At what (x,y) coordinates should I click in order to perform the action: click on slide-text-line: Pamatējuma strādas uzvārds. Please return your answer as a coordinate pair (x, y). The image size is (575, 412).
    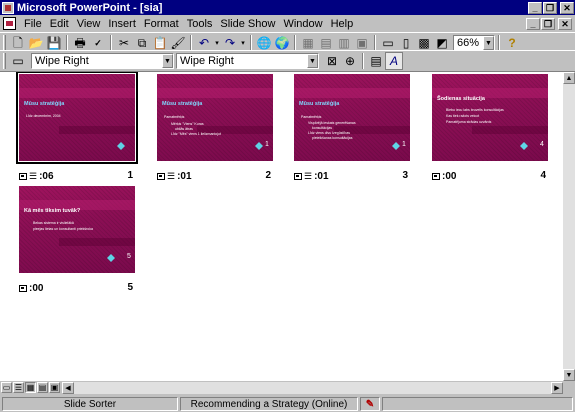
    Looking at the image, I should click on (469, 122).